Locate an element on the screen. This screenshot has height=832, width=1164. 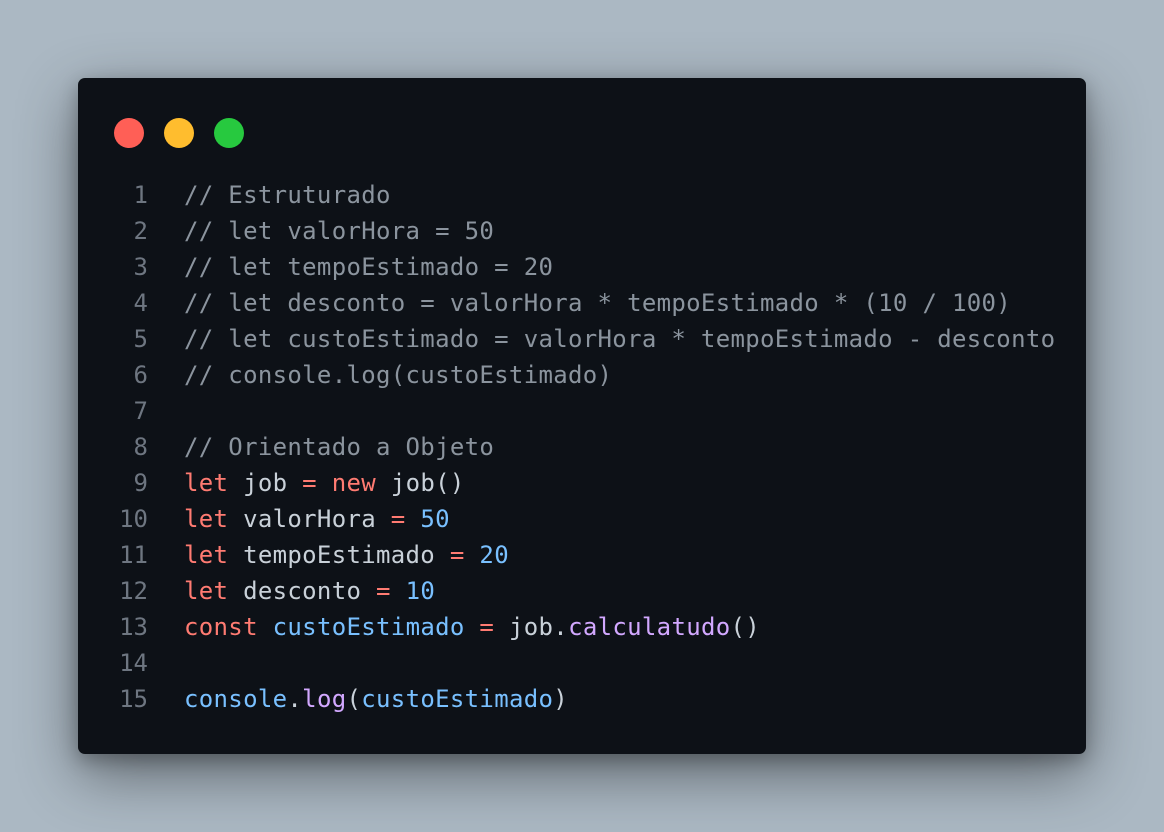
line-number: 2 is located at coordinates (140, 231).